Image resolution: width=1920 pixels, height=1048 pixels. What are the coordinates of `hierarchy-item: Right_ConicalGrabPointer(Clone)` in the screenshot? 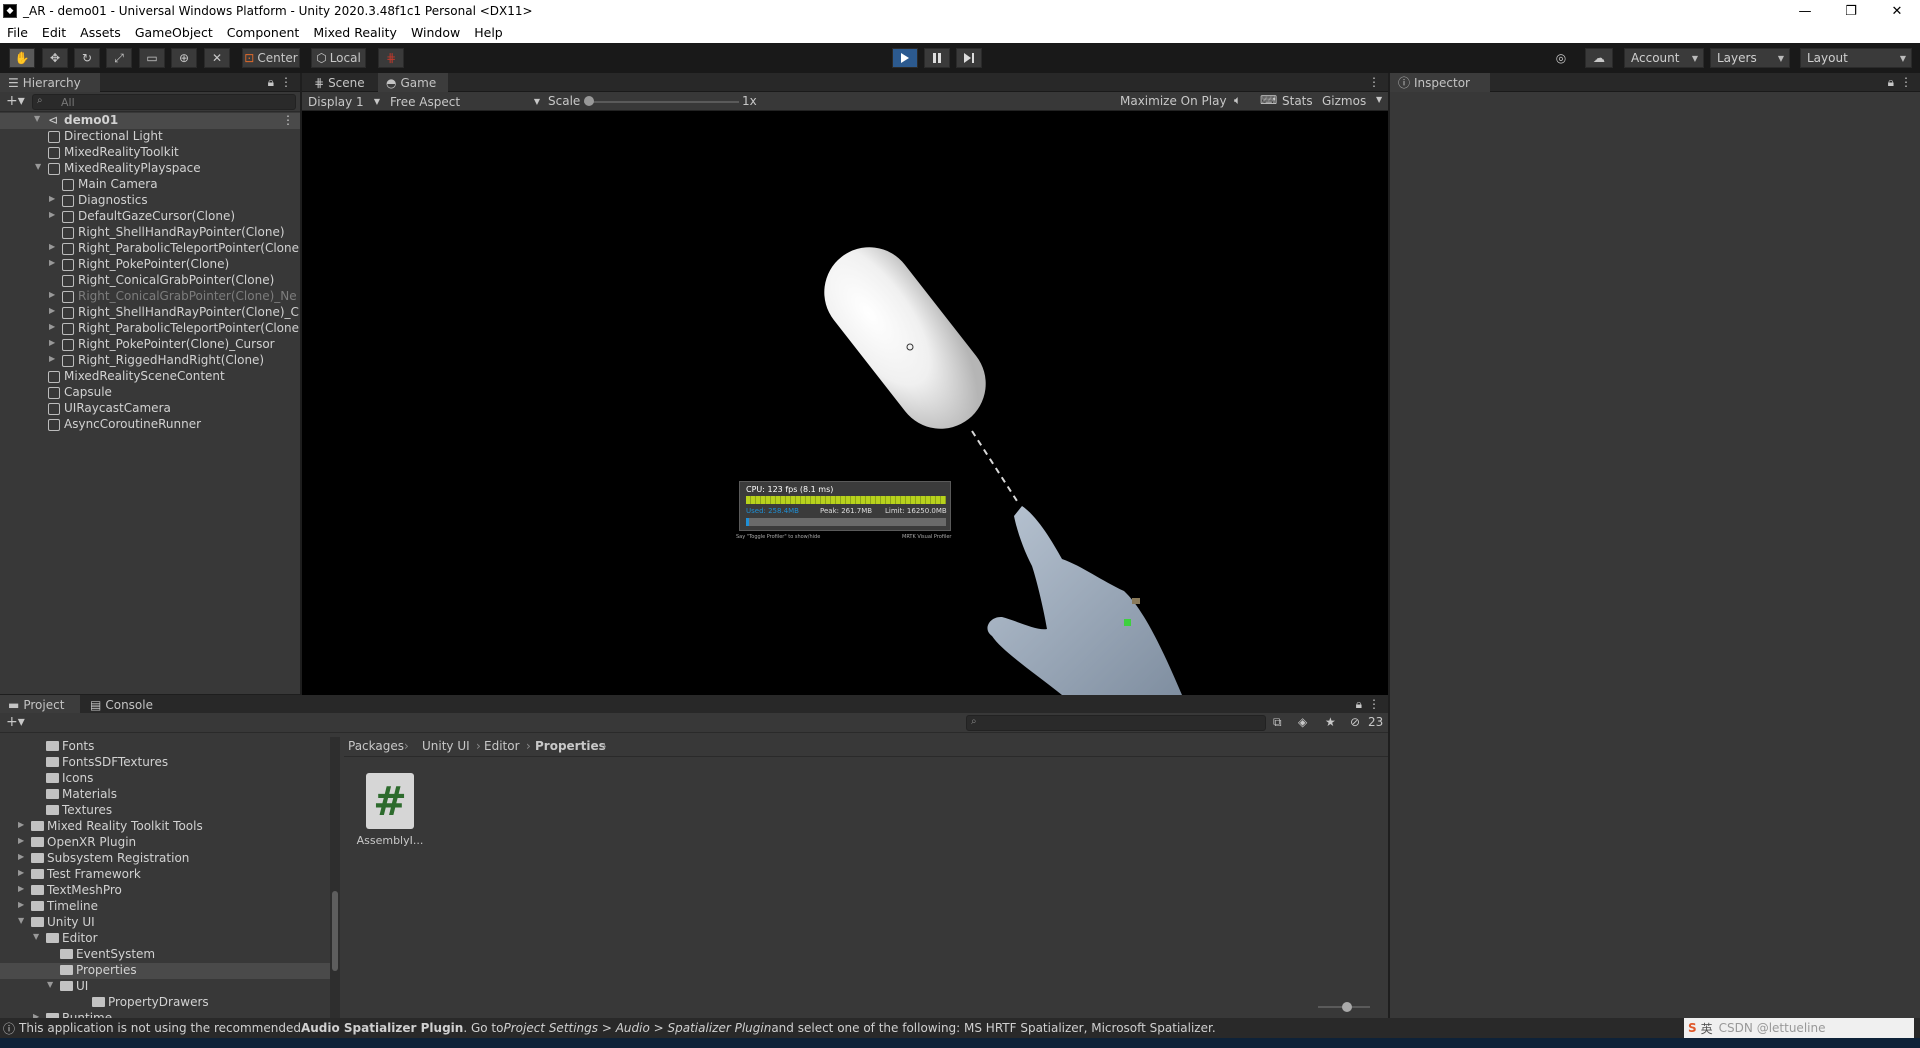 It's located at (150, 281).